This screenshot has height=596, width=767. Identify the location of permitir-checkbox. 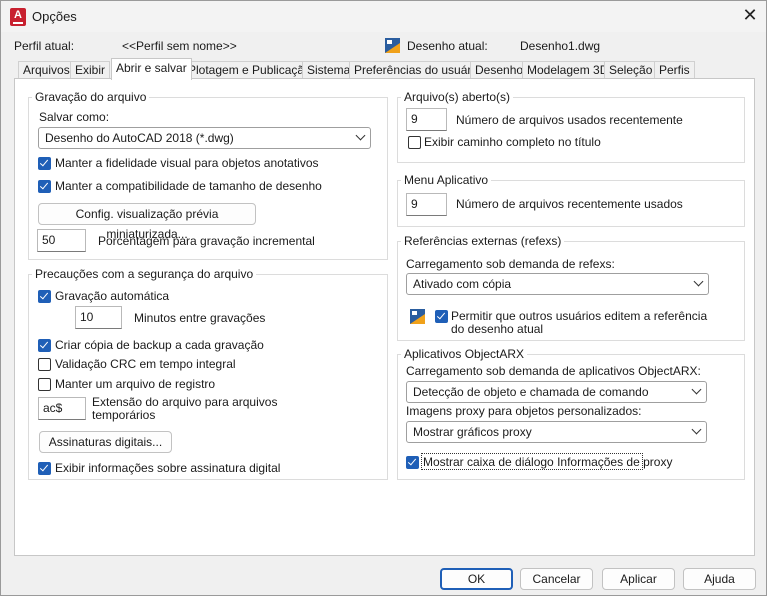
(441, 316).